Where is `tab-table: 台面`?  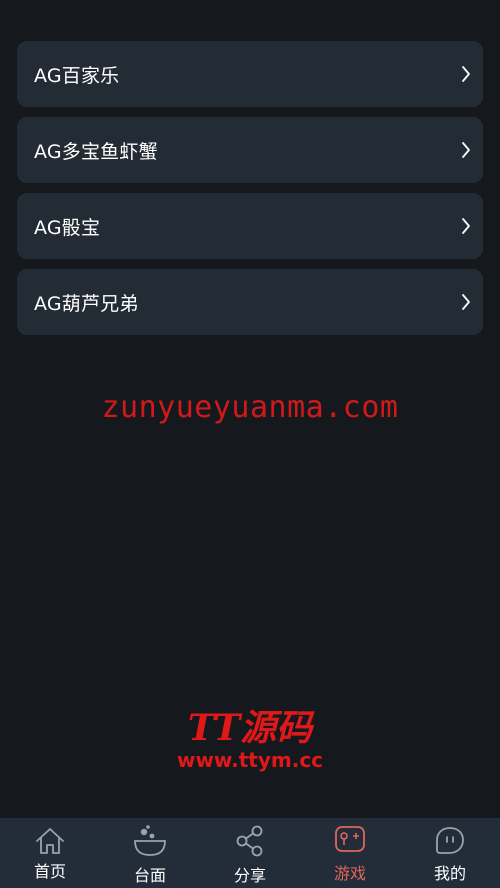 tab-table: 台面 is located at coordinates (150, 853).